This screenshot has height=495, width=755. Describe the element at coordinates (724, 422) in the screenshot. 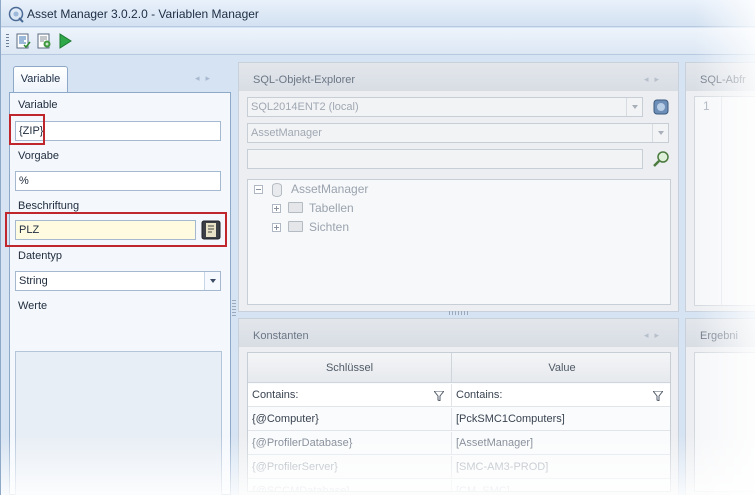

I see `results-area` at that location.